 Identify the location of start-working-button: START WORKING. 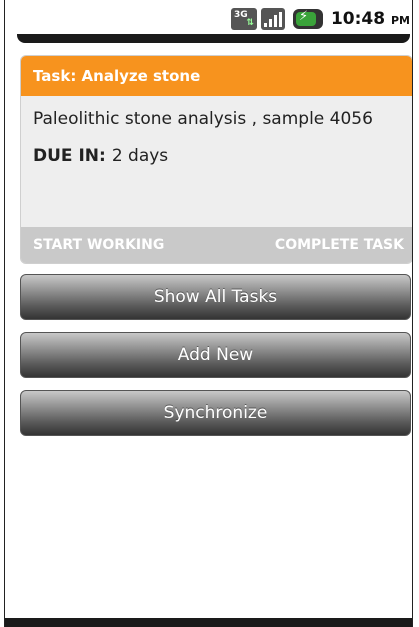
(98, 245).